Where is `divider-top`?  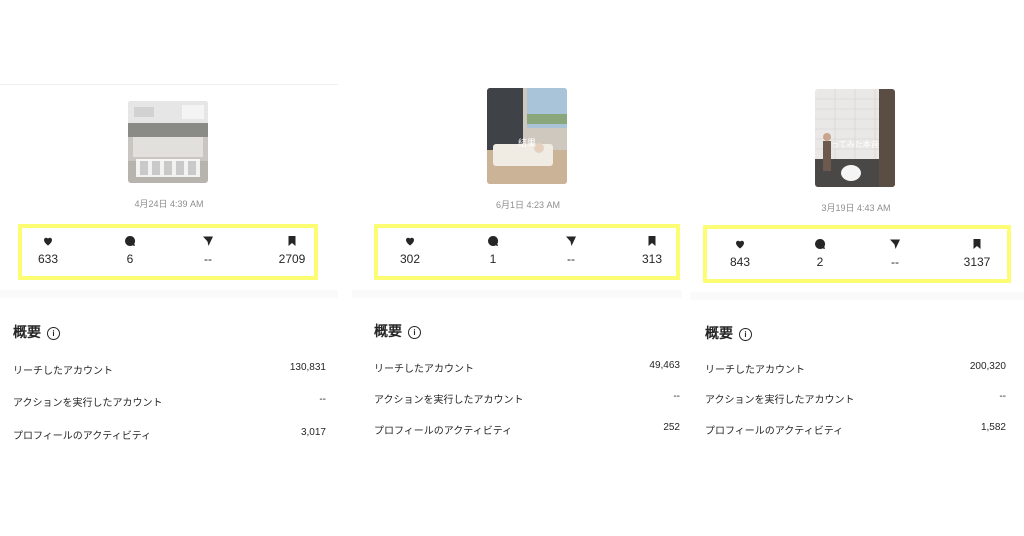
divider-top is located at coordinates (169, 84).